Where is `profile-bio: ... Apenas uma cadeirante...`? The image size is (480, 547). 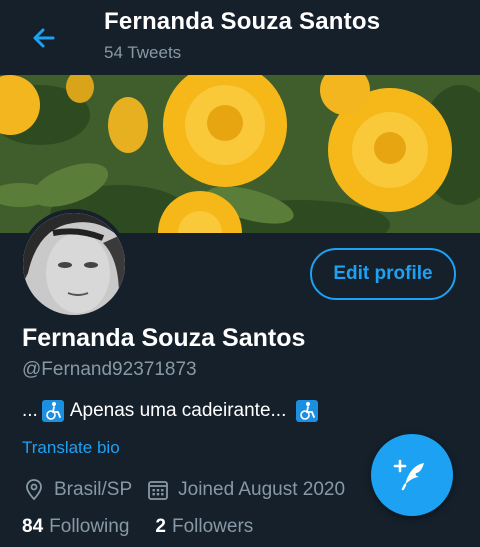 profile-bio: ... Apenas uma cadeirante... is located at coordinates (172, 411).